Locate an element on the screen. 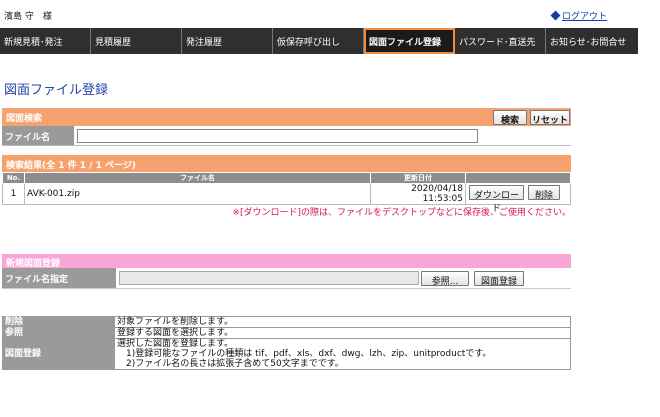 This screenshot has width=660, height=417. file-name-label: ファイル名 is located at coordinates (38, 135).